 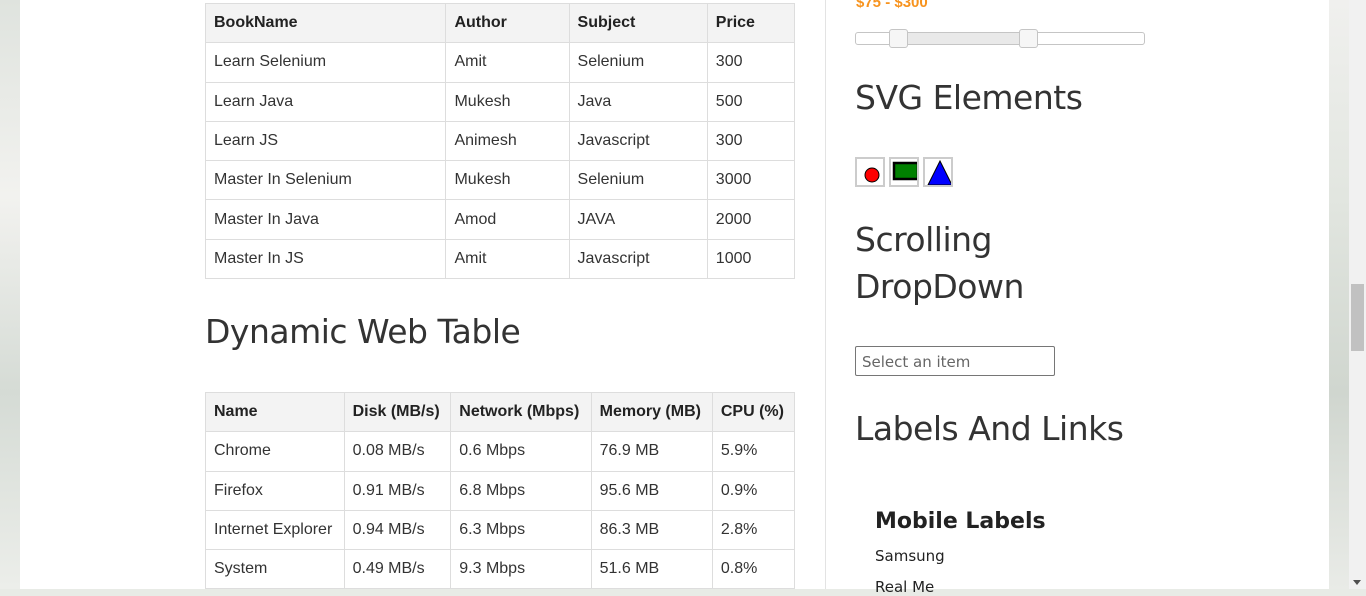 What do you see at coordinates (507, 23) in the screenshot?
I see `column-header: Author` at bounding box center [507, 23].